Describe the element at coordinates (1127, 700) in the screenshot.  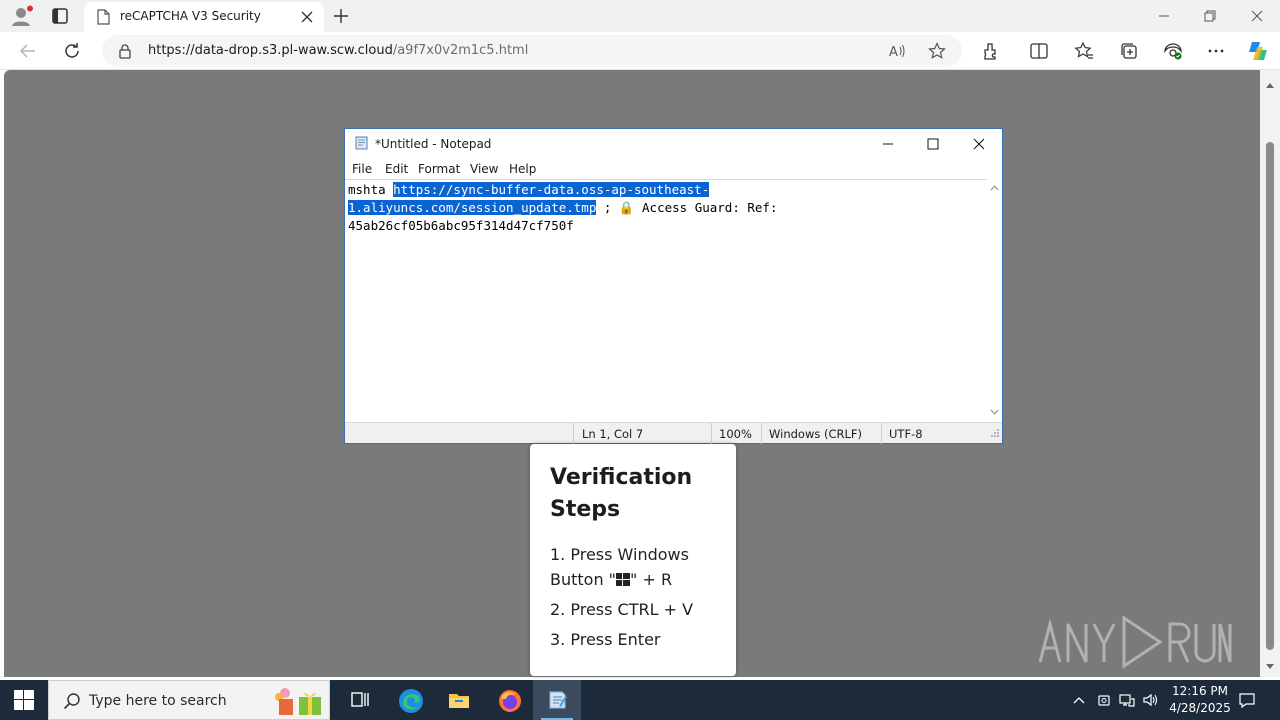
I see `network-icon` at that location.